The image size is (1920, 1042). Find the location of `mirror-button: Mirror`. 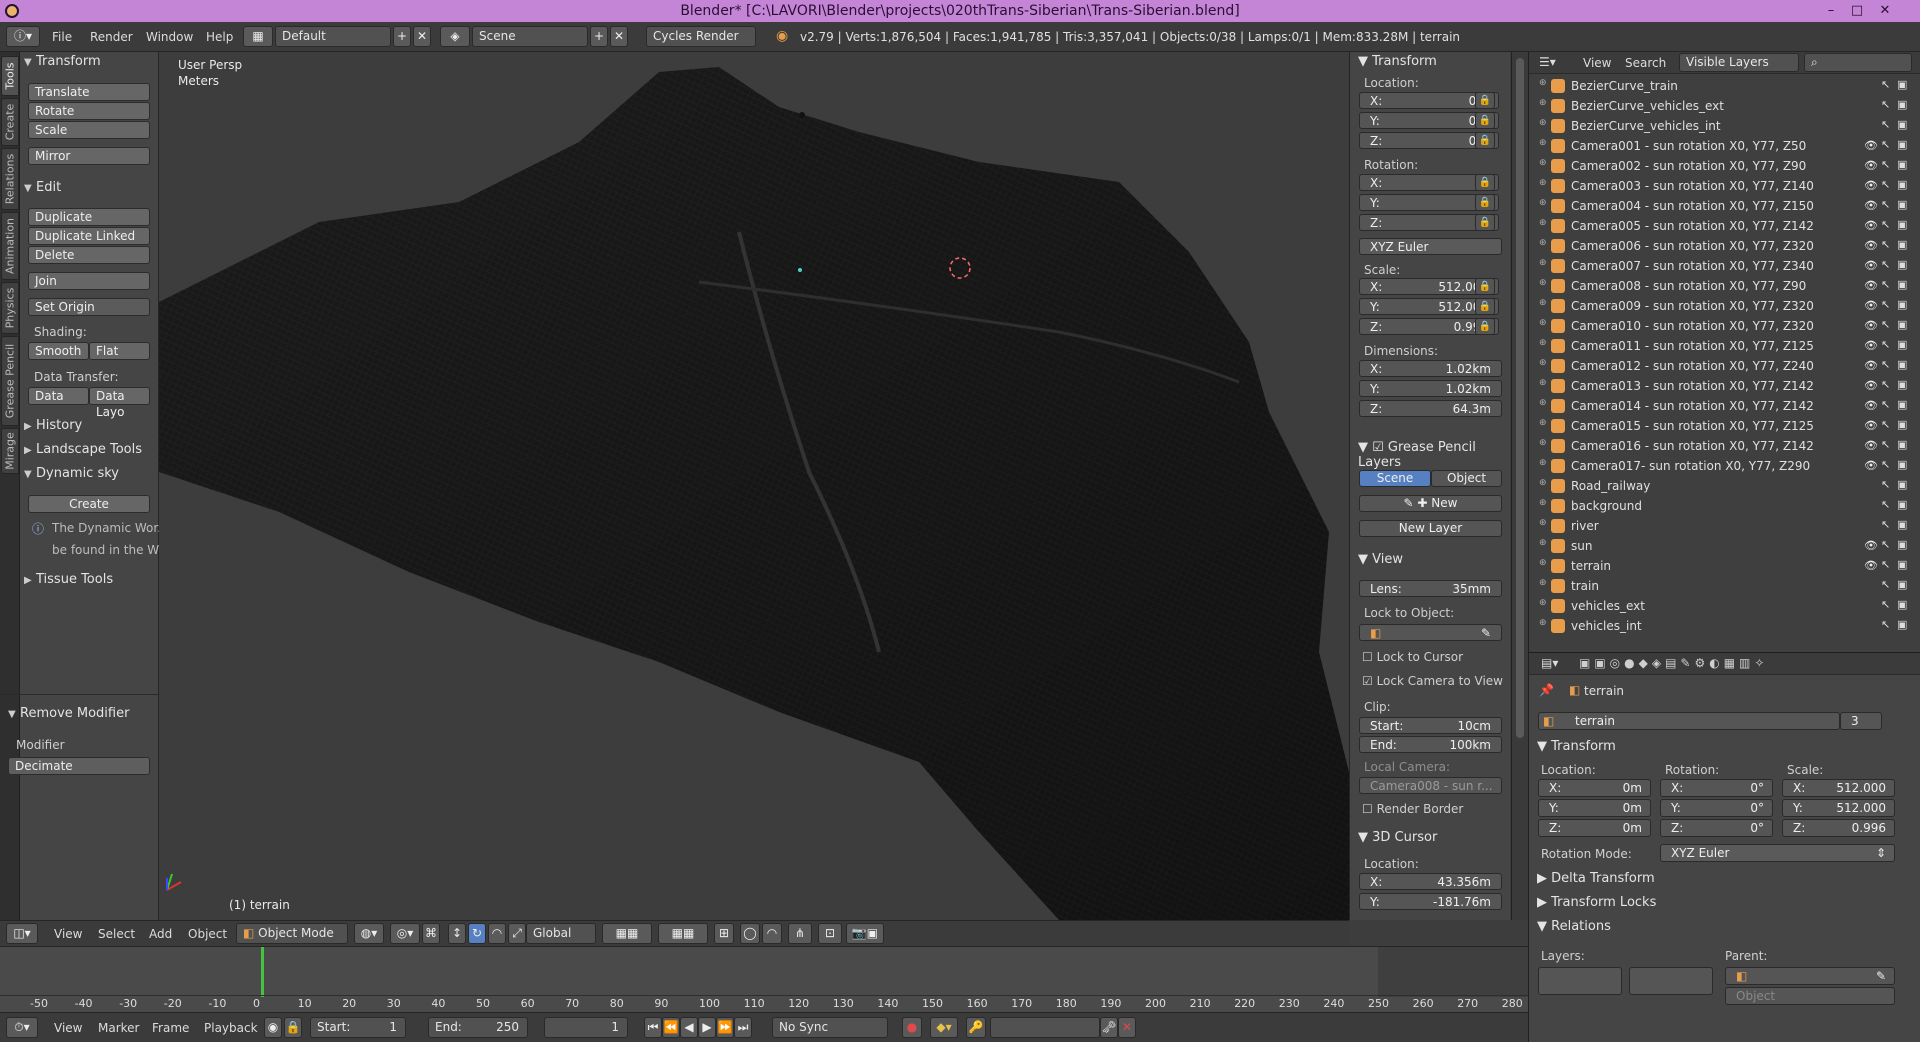

mirror-button: Mirror is located at coordinates (89, 156).